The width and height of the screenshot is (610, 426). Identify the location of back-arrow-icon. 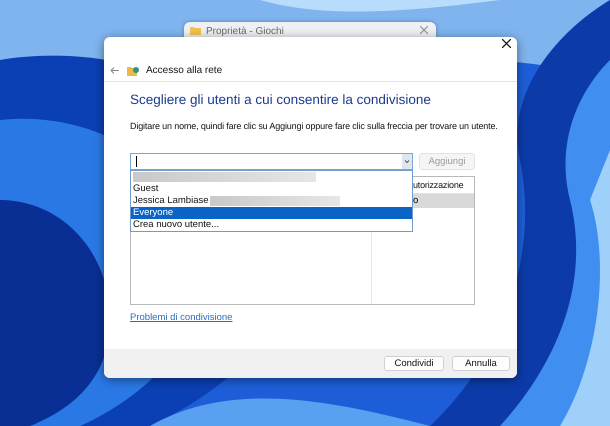
(114, 70).